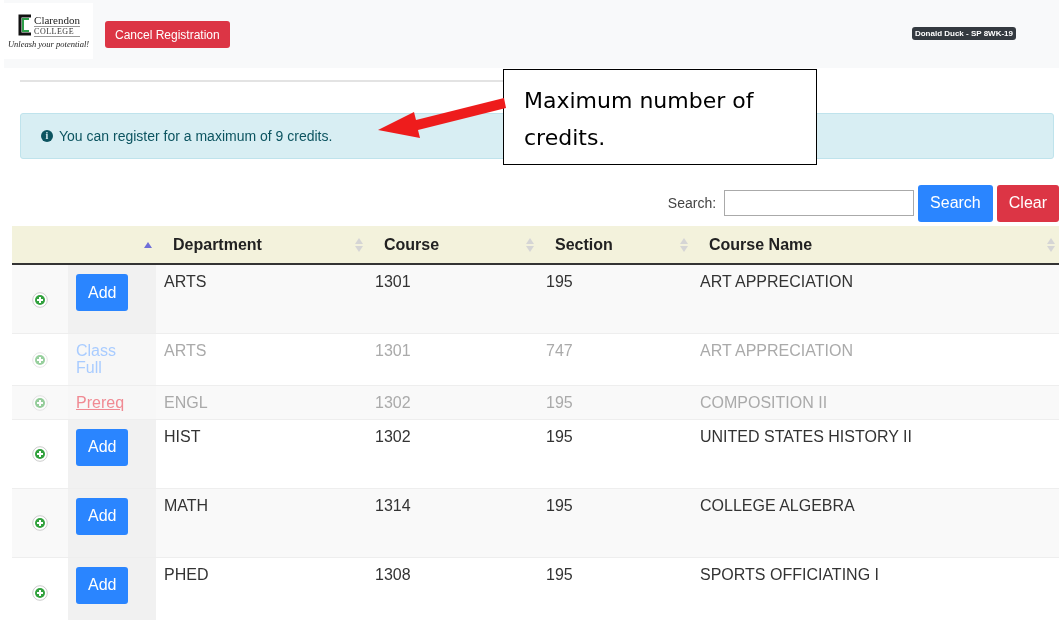 Image resolution: width=1059 pixels, height=620 pixels. What do you see at coordinates (261, 245) in the screenshot?
I see `column-header: Department` at bounding box center [261, 245].